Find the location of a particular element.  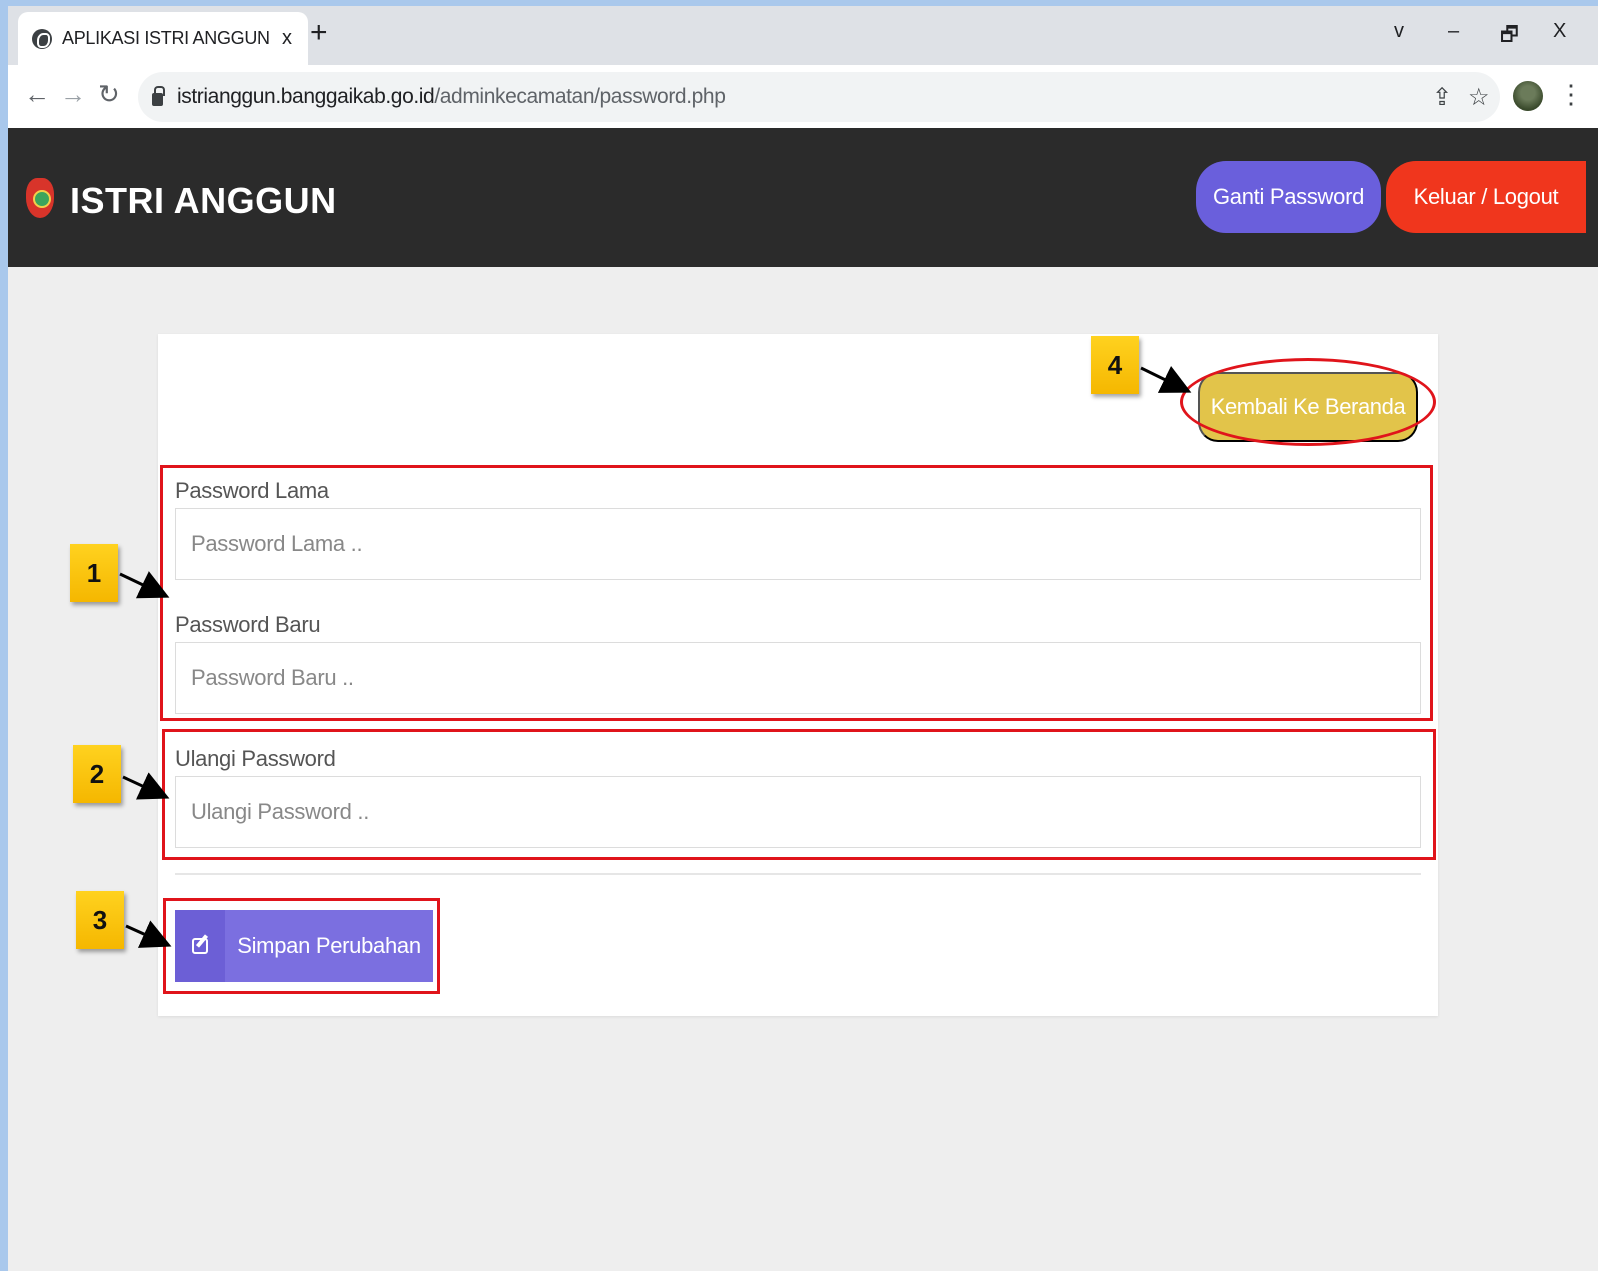

share-icon: ⇪ is located at coordinates (1442, 97).